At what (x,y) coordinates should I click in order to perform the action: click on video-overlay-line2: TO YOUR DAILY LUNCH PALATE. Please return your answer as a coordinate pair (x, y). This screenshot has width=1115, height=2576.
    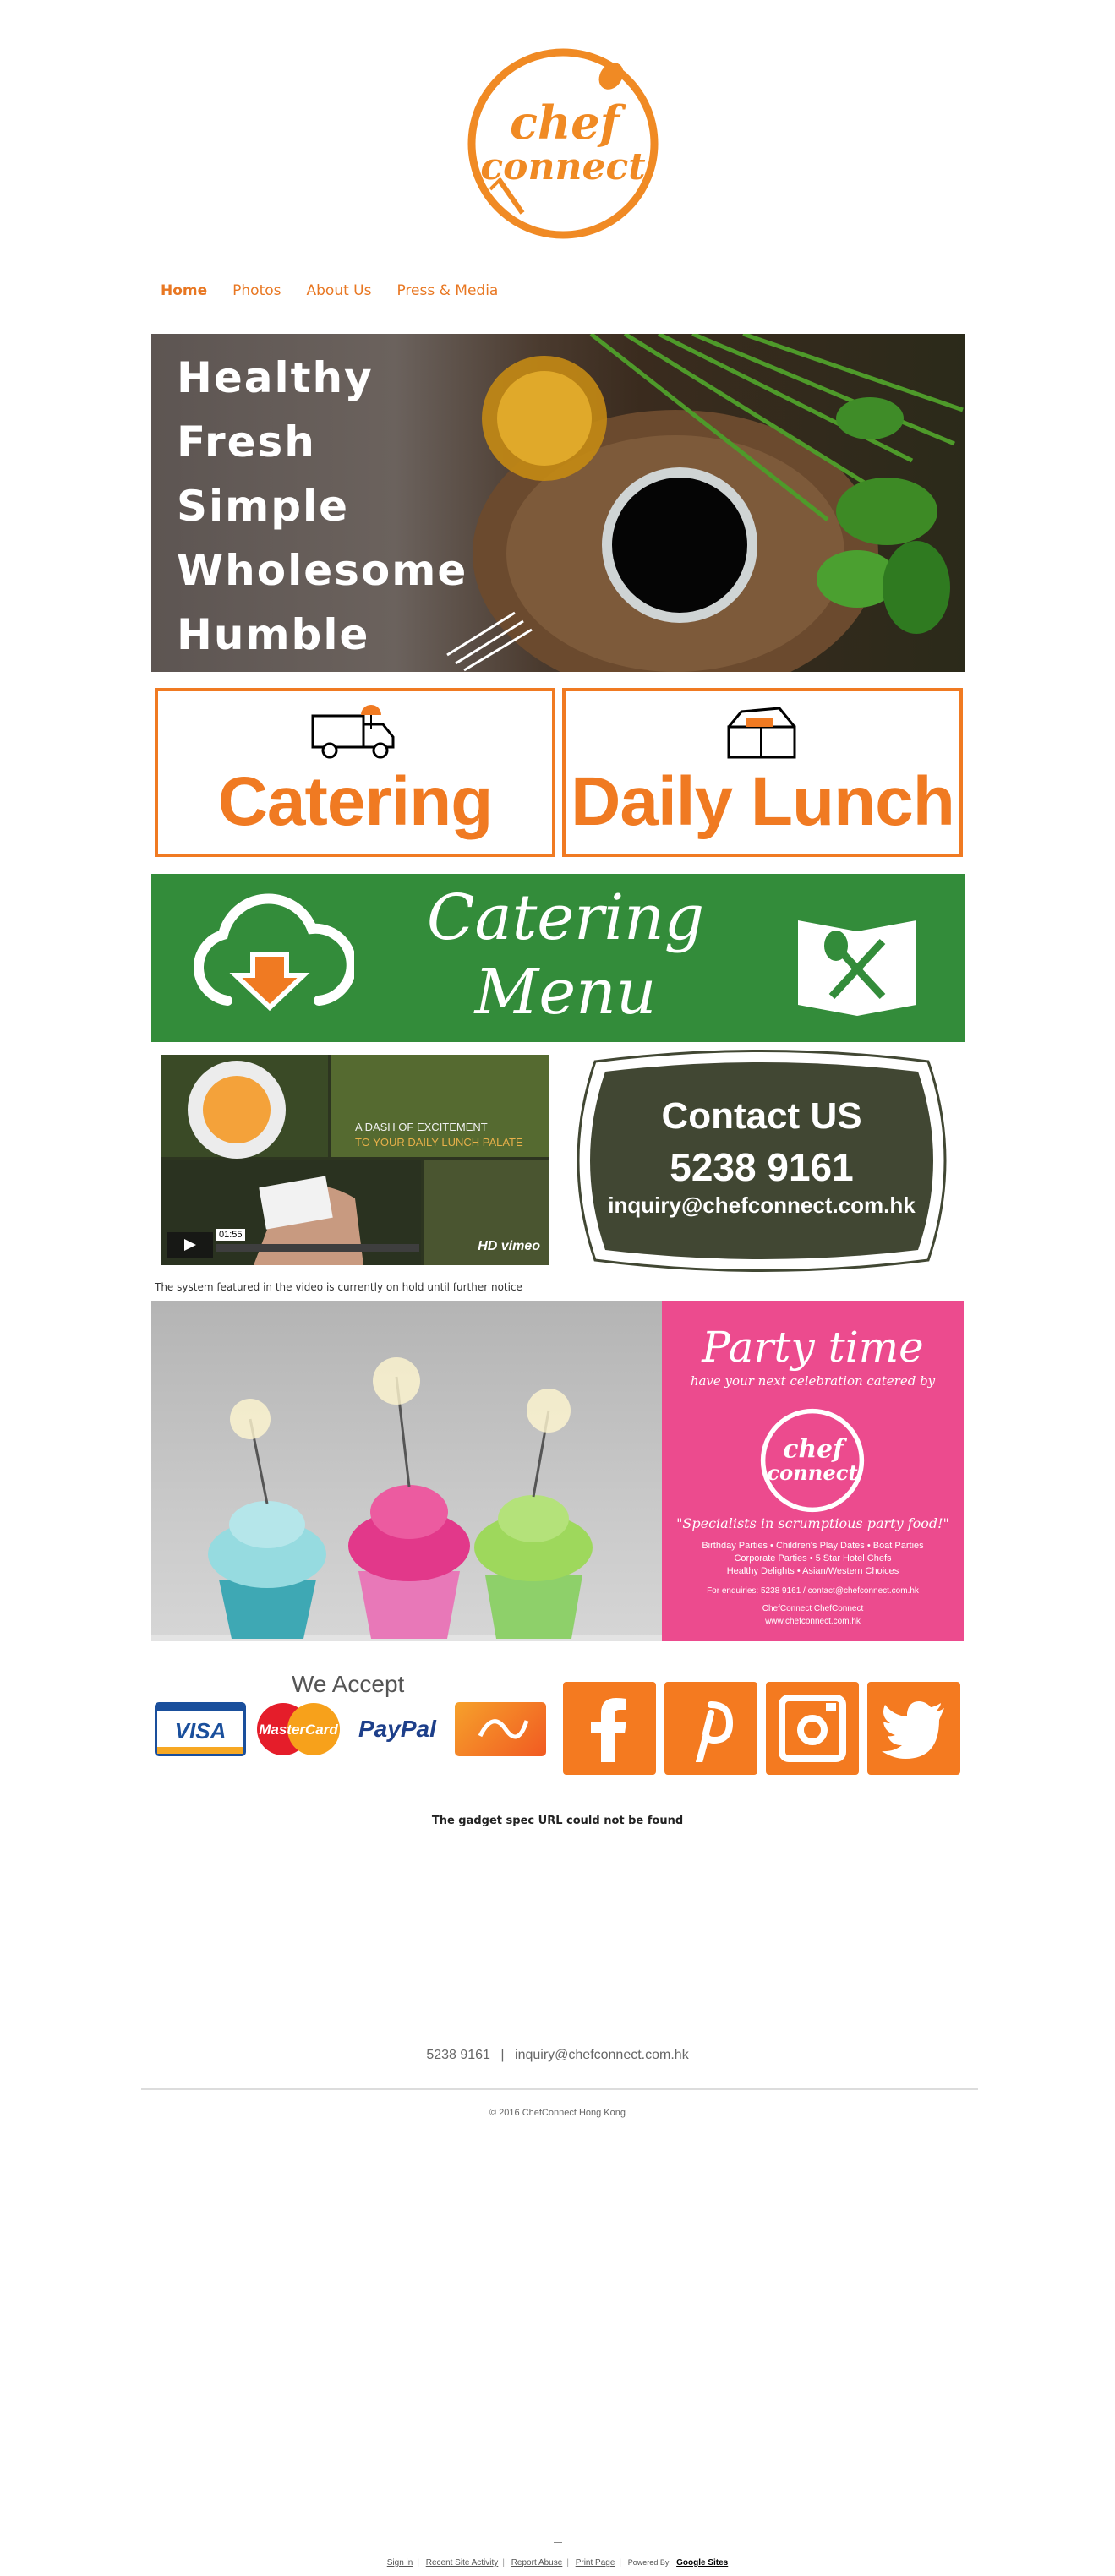
    Looking at the image, I should click on (439, 1142).